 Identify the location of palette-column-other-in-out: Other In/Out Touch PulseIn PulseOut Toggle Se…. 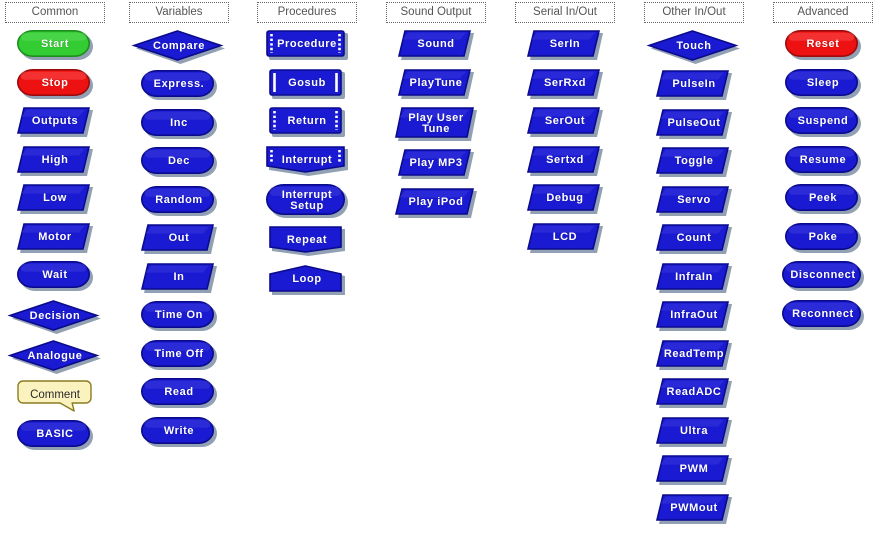
(694, 266).